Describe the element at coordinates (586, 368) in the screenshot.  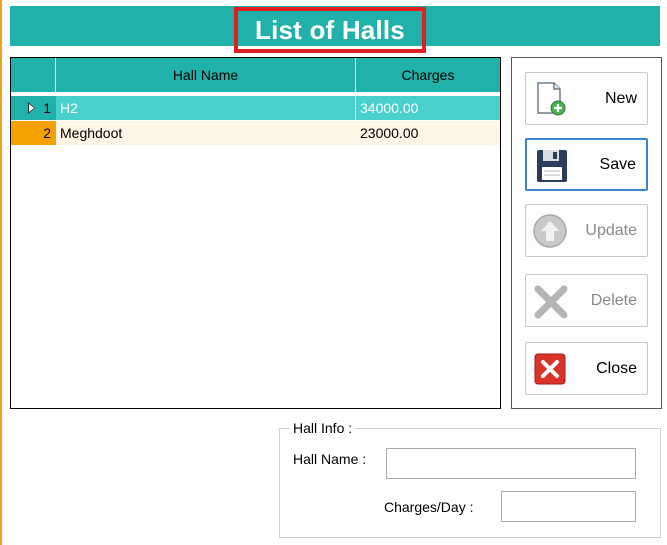
I see `close-button: Close` at that location.